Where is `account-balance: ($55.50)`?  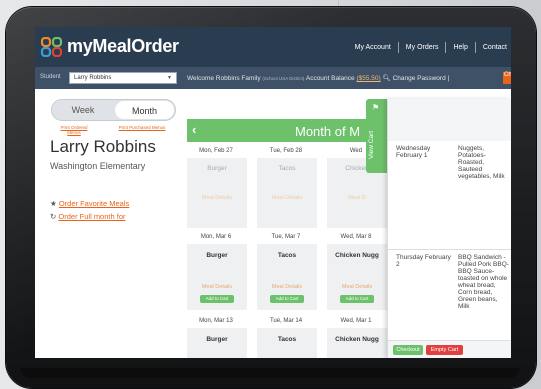
account-balance: ($55.50) is located at coordinates (368, 78).